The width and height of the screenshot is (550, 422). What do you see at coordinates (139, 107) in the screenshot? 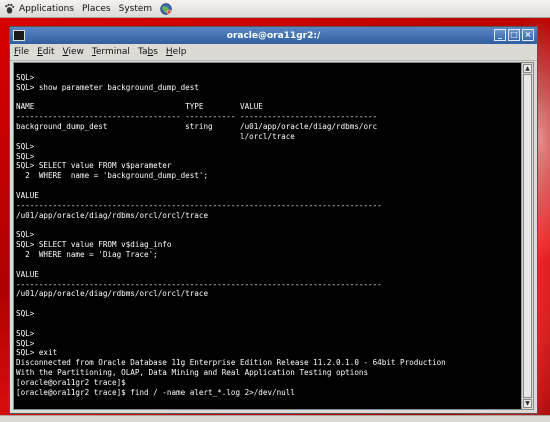
I see `terminal-line: NAME TYPE VALUE` at bounding box center [139, 107].